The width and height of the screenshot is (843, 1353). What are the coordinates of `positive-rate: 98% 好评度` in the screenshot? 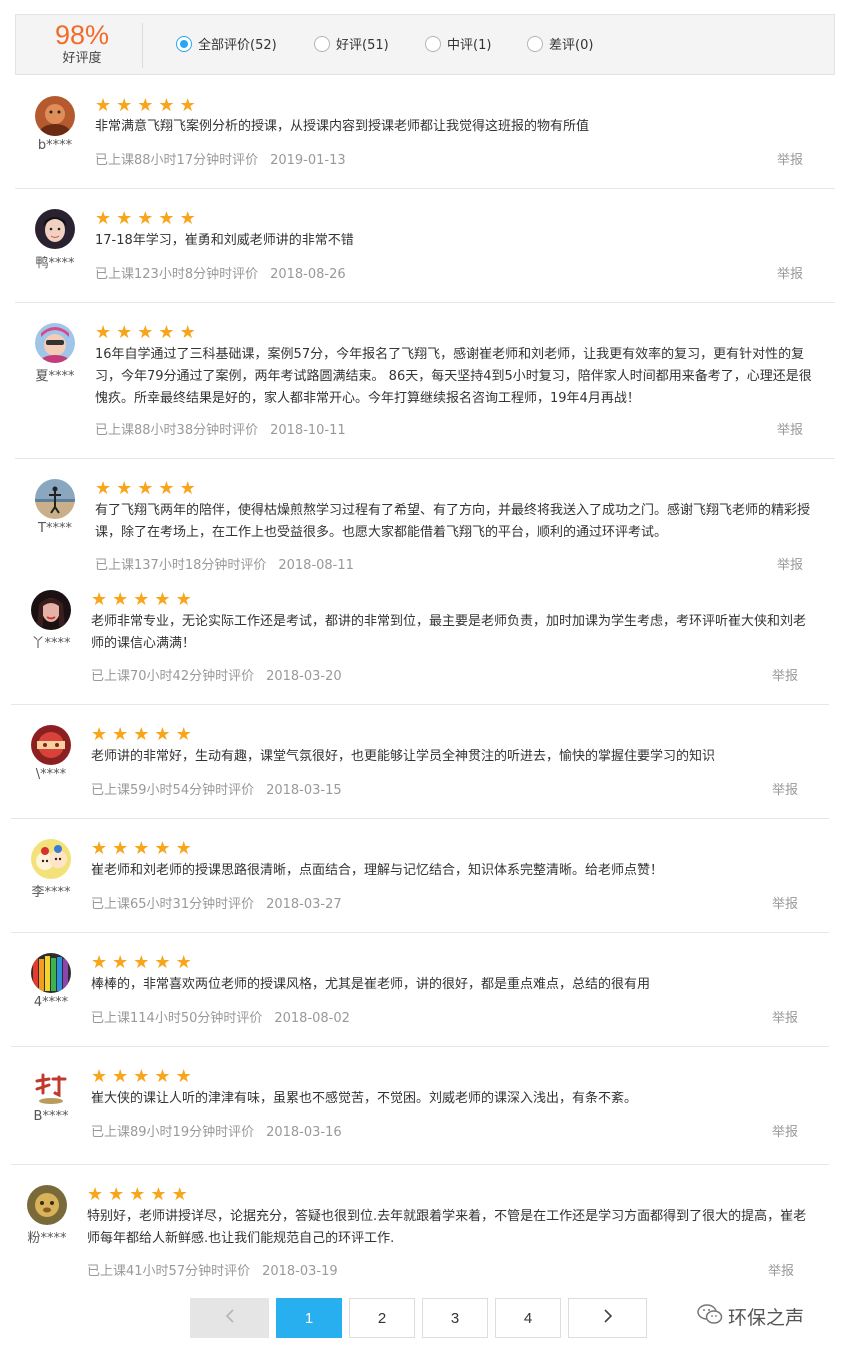 It's located at (82, 44).